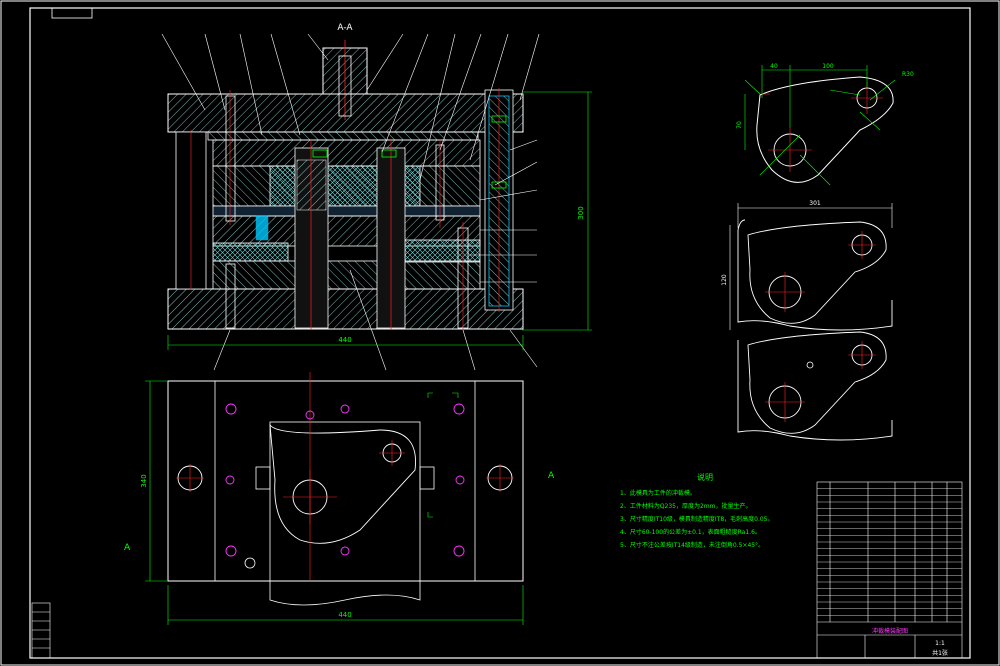 The width and height of the screenshot is (1000, 666). I want to click on dim-plan-height: 340, so click(144, 480).